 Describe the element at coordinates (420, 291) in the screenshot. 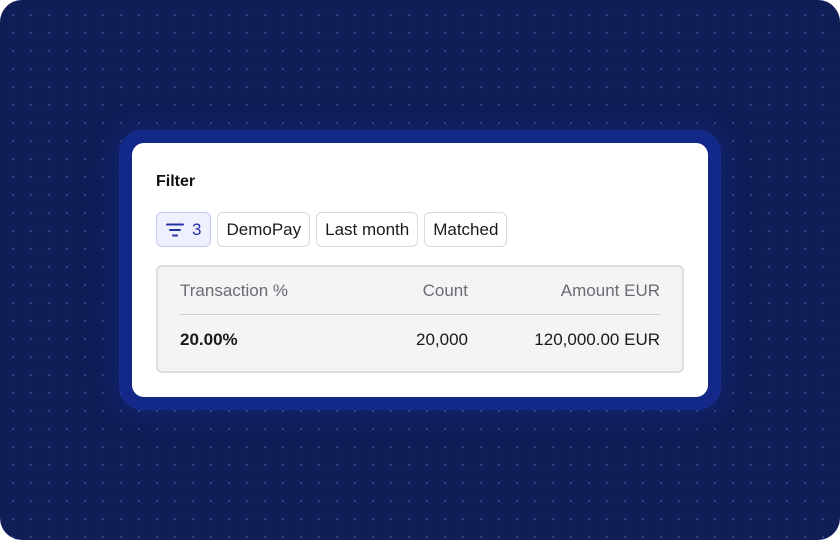

I see `table-header-row: Transaction % Count Amount EUR` at that location.